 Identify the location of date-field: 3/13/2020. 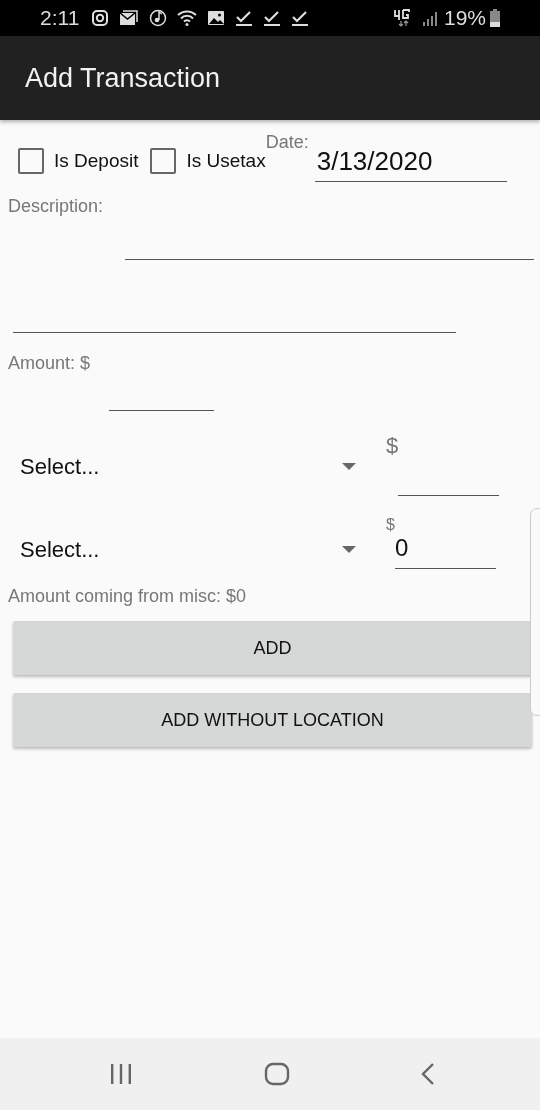
(410, 163).